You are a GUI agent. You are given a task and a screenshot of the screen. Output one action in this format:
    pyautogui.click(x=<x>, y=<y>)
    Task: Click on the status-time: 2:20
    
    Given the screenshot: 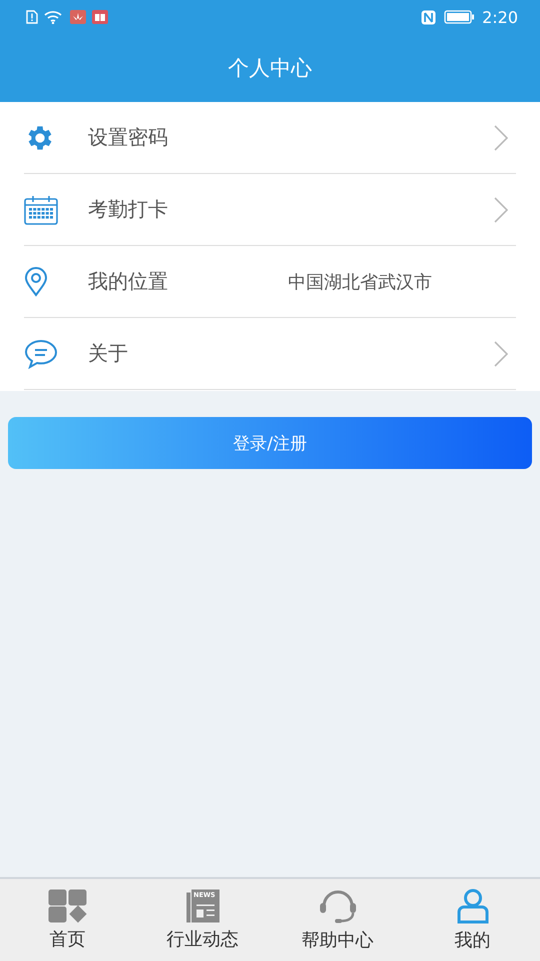 What is the action you would take?
    pyautogui.click(x=500, y=17)
    